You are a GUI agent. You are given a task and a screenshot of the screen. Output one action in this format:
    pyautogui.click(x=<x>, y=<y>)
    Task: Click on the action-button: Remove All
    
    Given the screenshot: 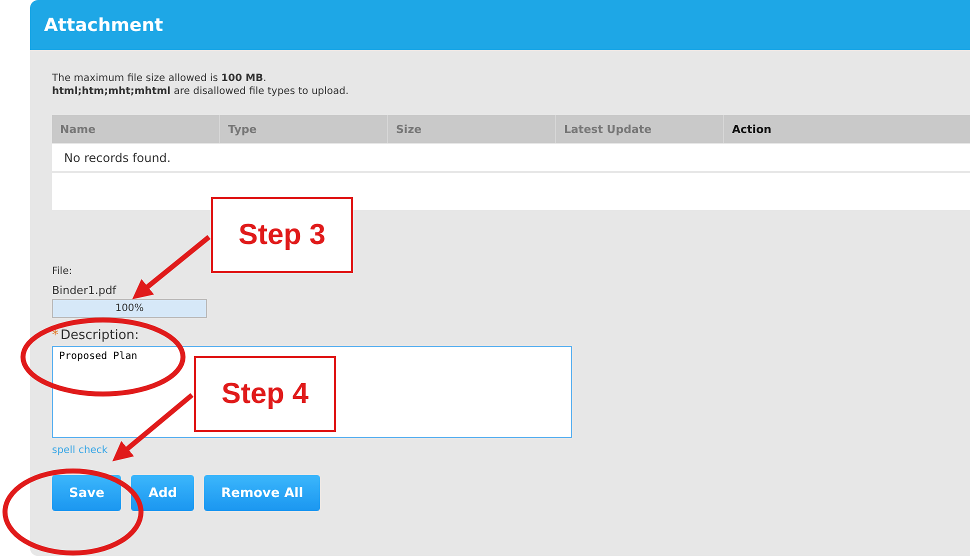 What is the action you would take?
    pyautogui.click(x=262, y=493)
    